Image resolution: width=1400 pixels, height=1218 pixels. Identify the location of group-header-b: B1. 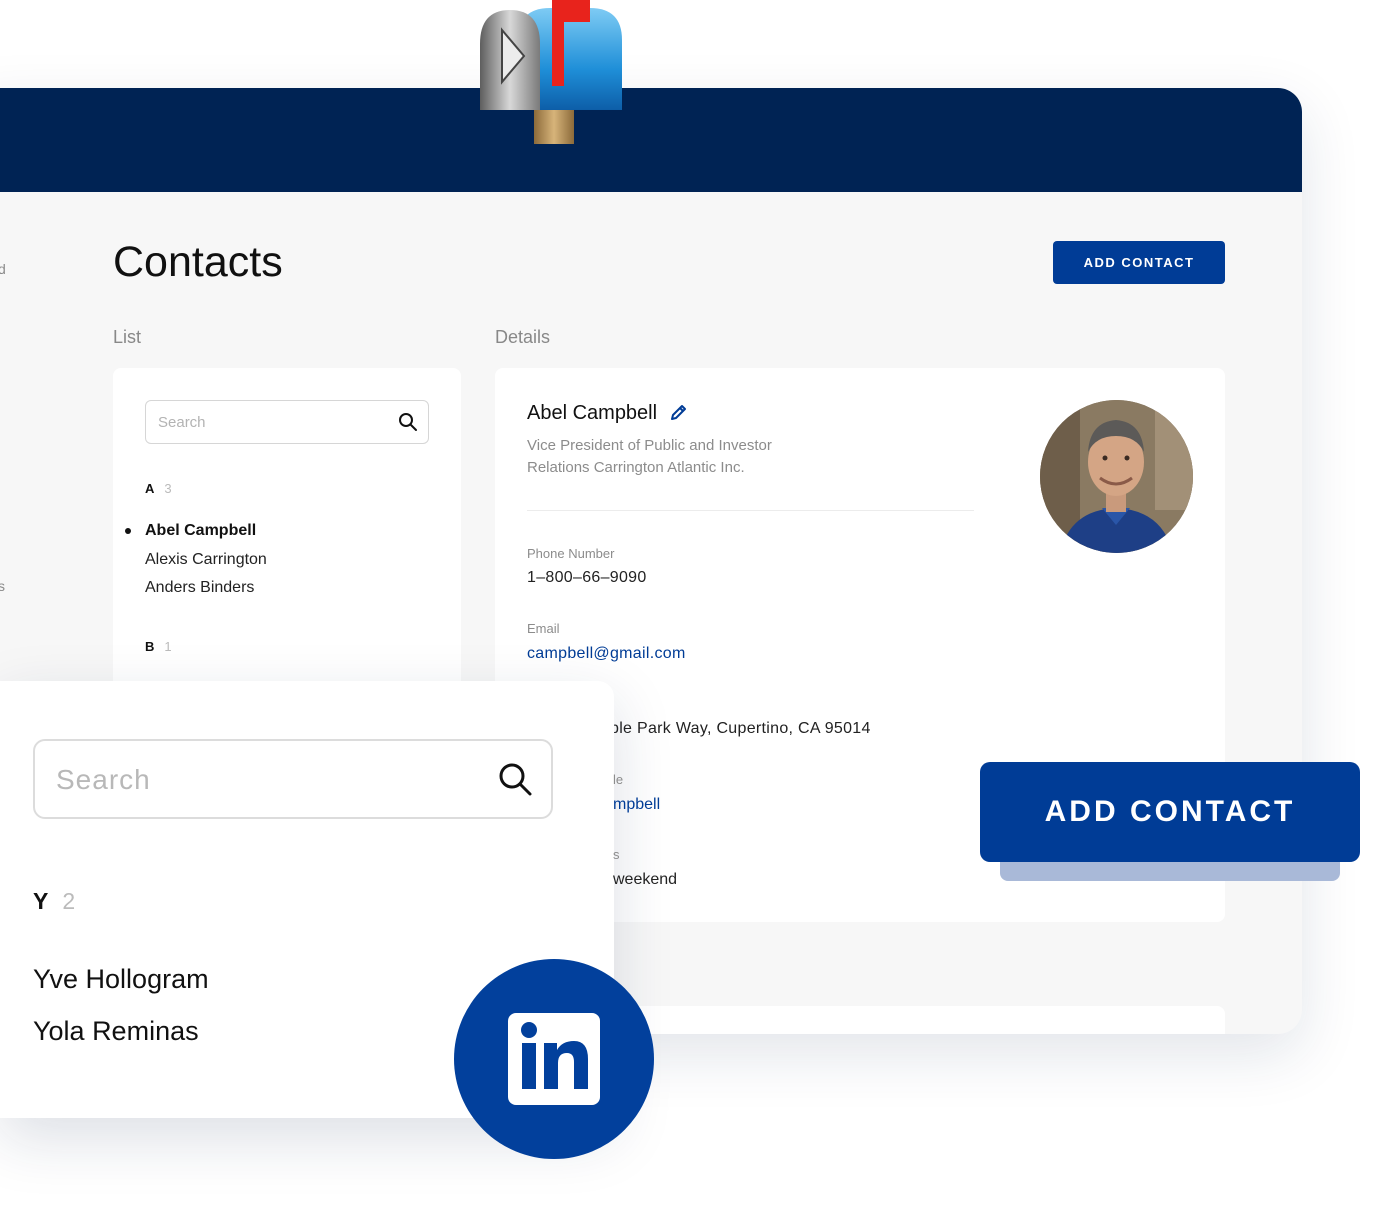
(158, 646).